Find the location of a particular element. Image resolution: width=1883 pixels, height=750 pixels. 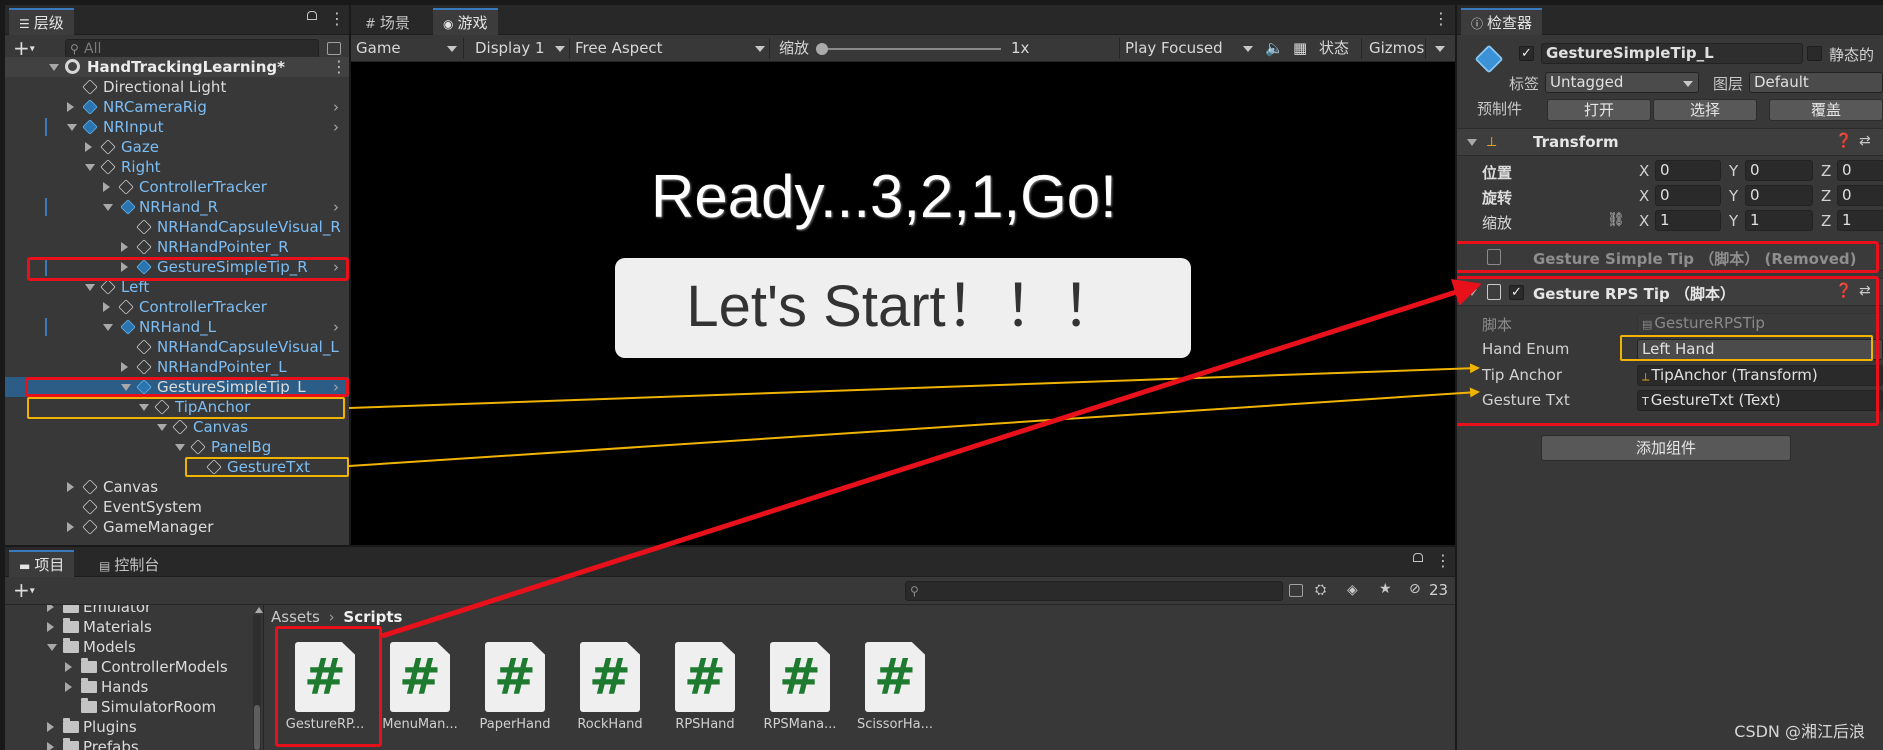

position-y-field: 0 is located at coordinates (1779, 170).